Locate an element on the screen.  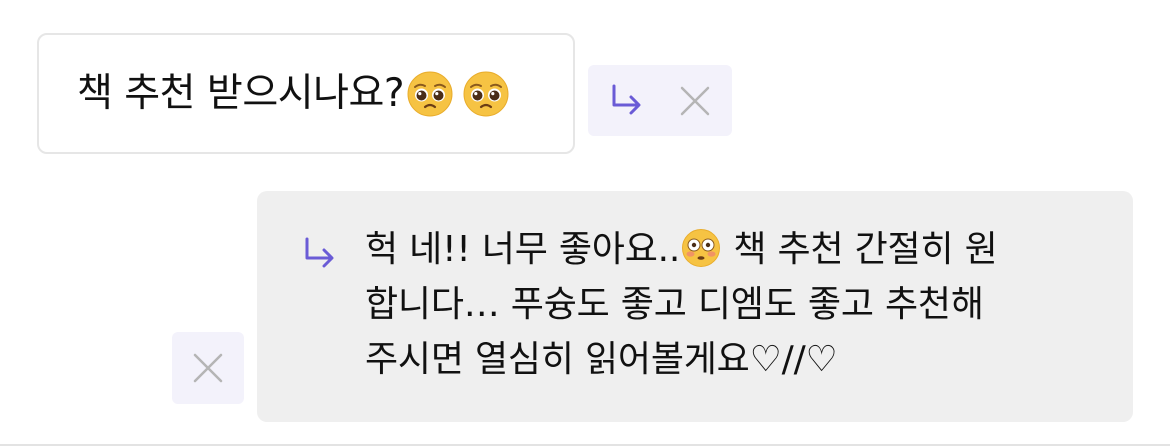
answer-line-1-part-1: 헉 네!! 너무 좋아요.. is located at coordinates (523, 249).